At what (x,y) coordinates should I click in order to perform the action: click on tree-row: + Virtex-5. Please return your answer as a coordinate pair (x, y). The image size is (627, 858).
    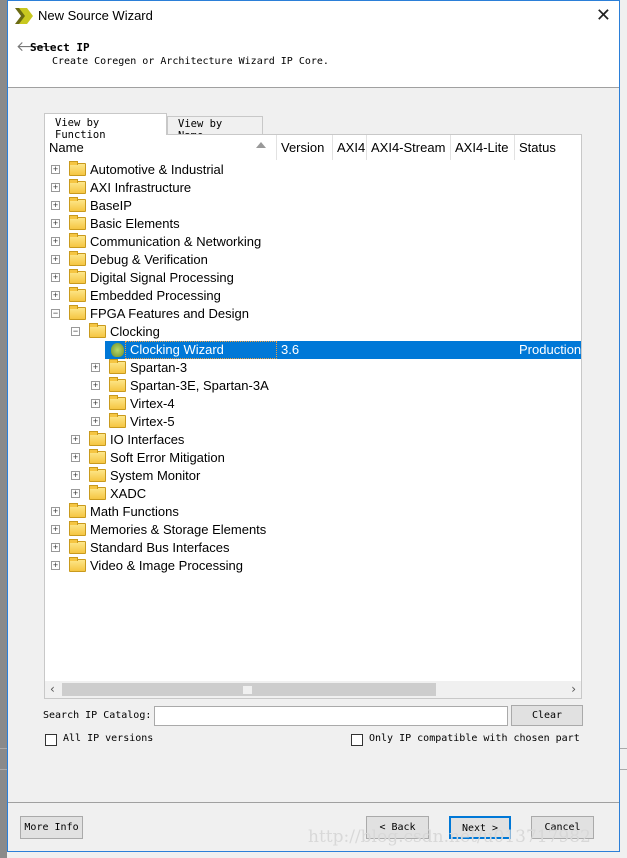
    Looking at the image, I should click on (313, 422).